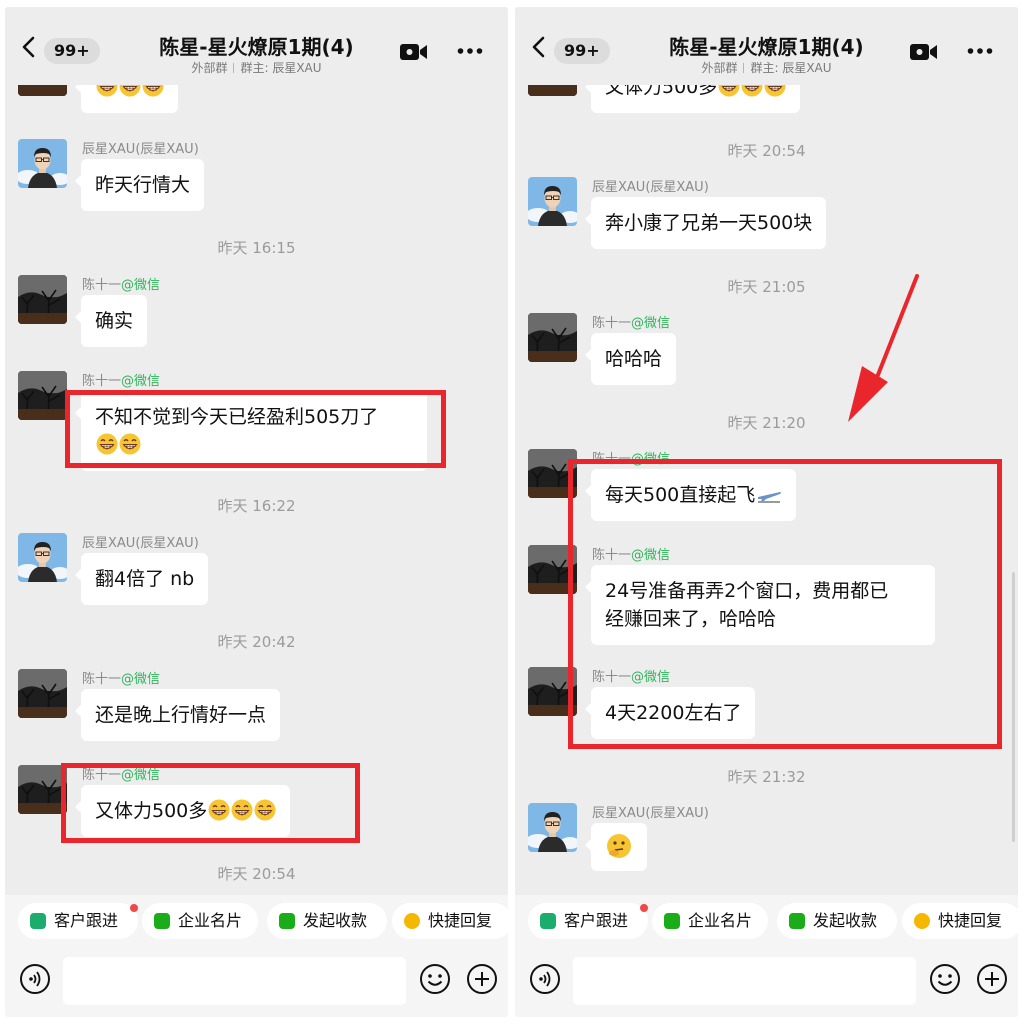 This screenshot has height=1024, width=1024. I want to click on message-text: 哈哈哈, so click(634, 359).